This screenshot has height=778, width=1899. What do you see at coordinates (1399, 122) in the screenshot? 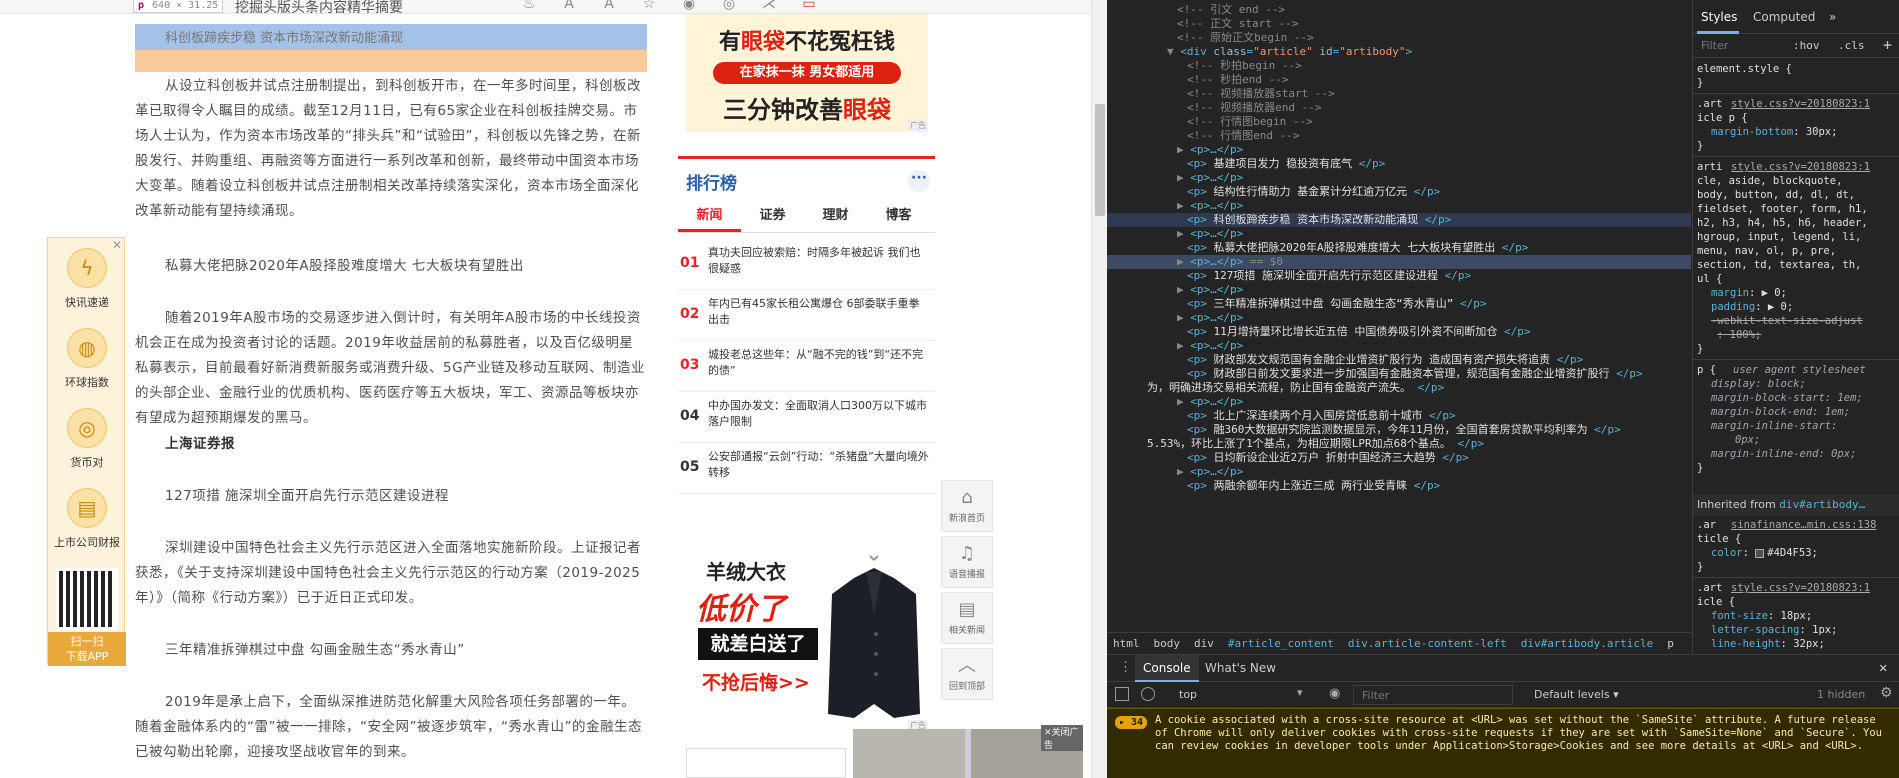
I see `dom-node-row: <!-- 行情图begin -->` at bounding box center [1399, 122].